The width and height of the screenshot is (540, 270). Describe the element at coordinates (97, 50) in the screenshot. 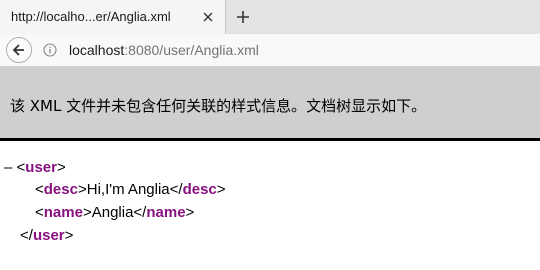

I see `url-host: localhost` at that location.